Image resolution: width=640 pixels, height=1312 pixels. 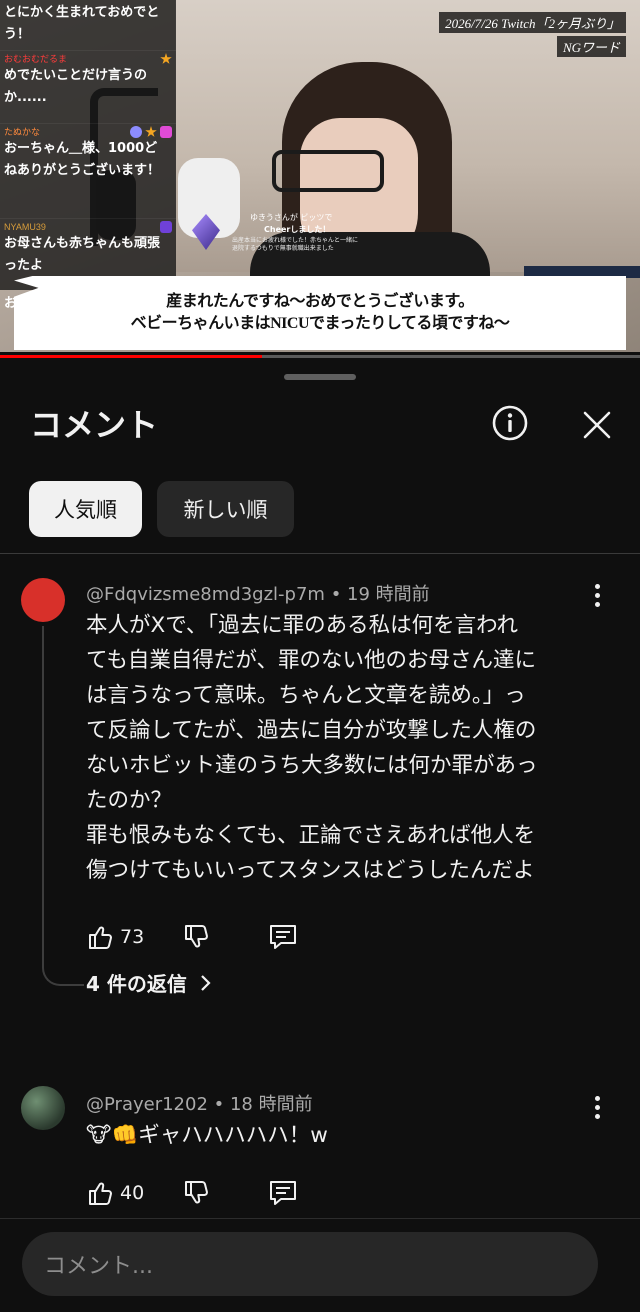 What do you see at coordinates (271, 1104) in the screenshot?
I see `comment-time: 18 時間前` at bounding box center [271, 1104].